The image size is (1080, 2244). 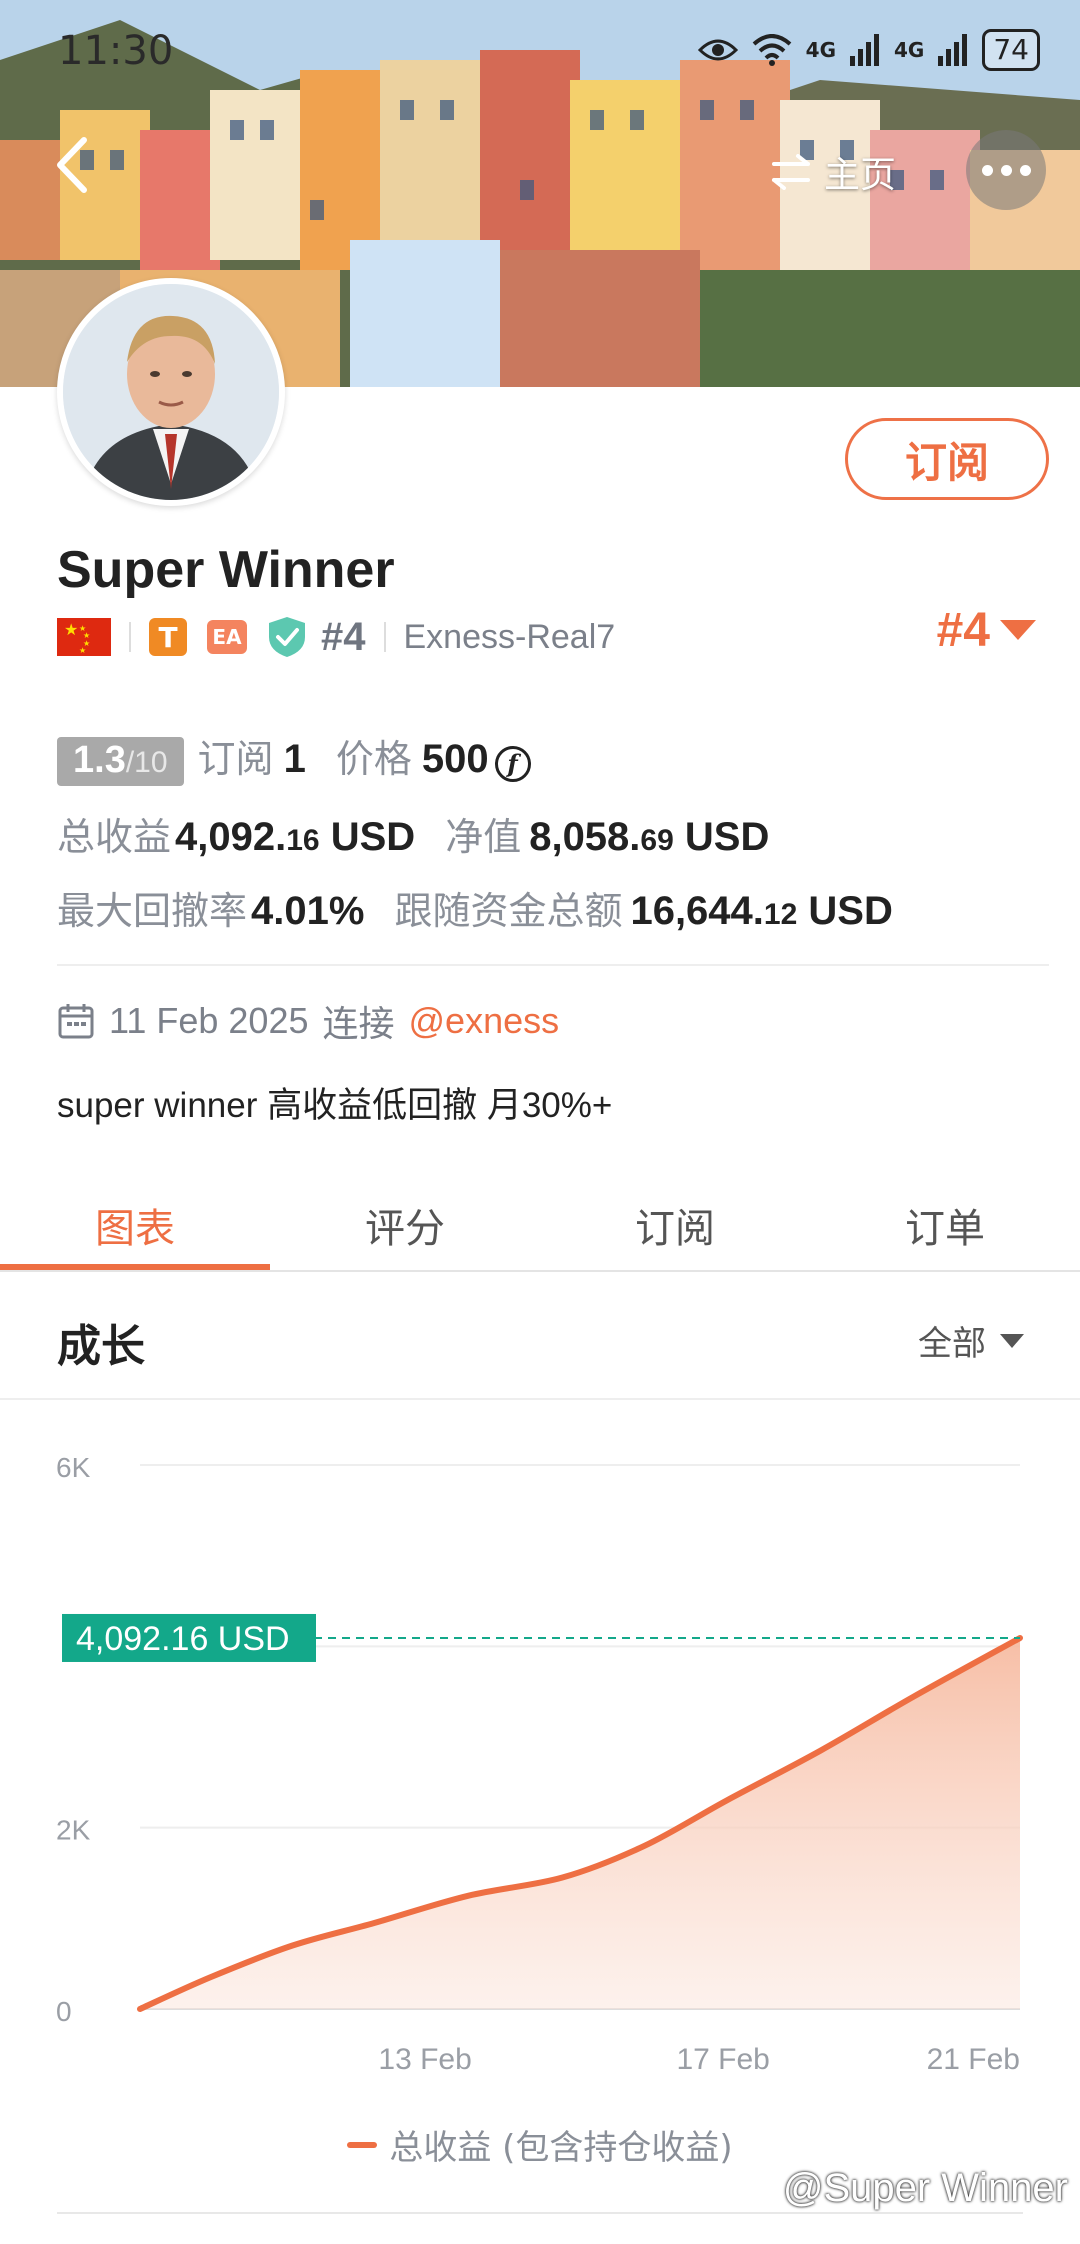 I want to click on subscribers-value: 1, so click(x=294, y=759).